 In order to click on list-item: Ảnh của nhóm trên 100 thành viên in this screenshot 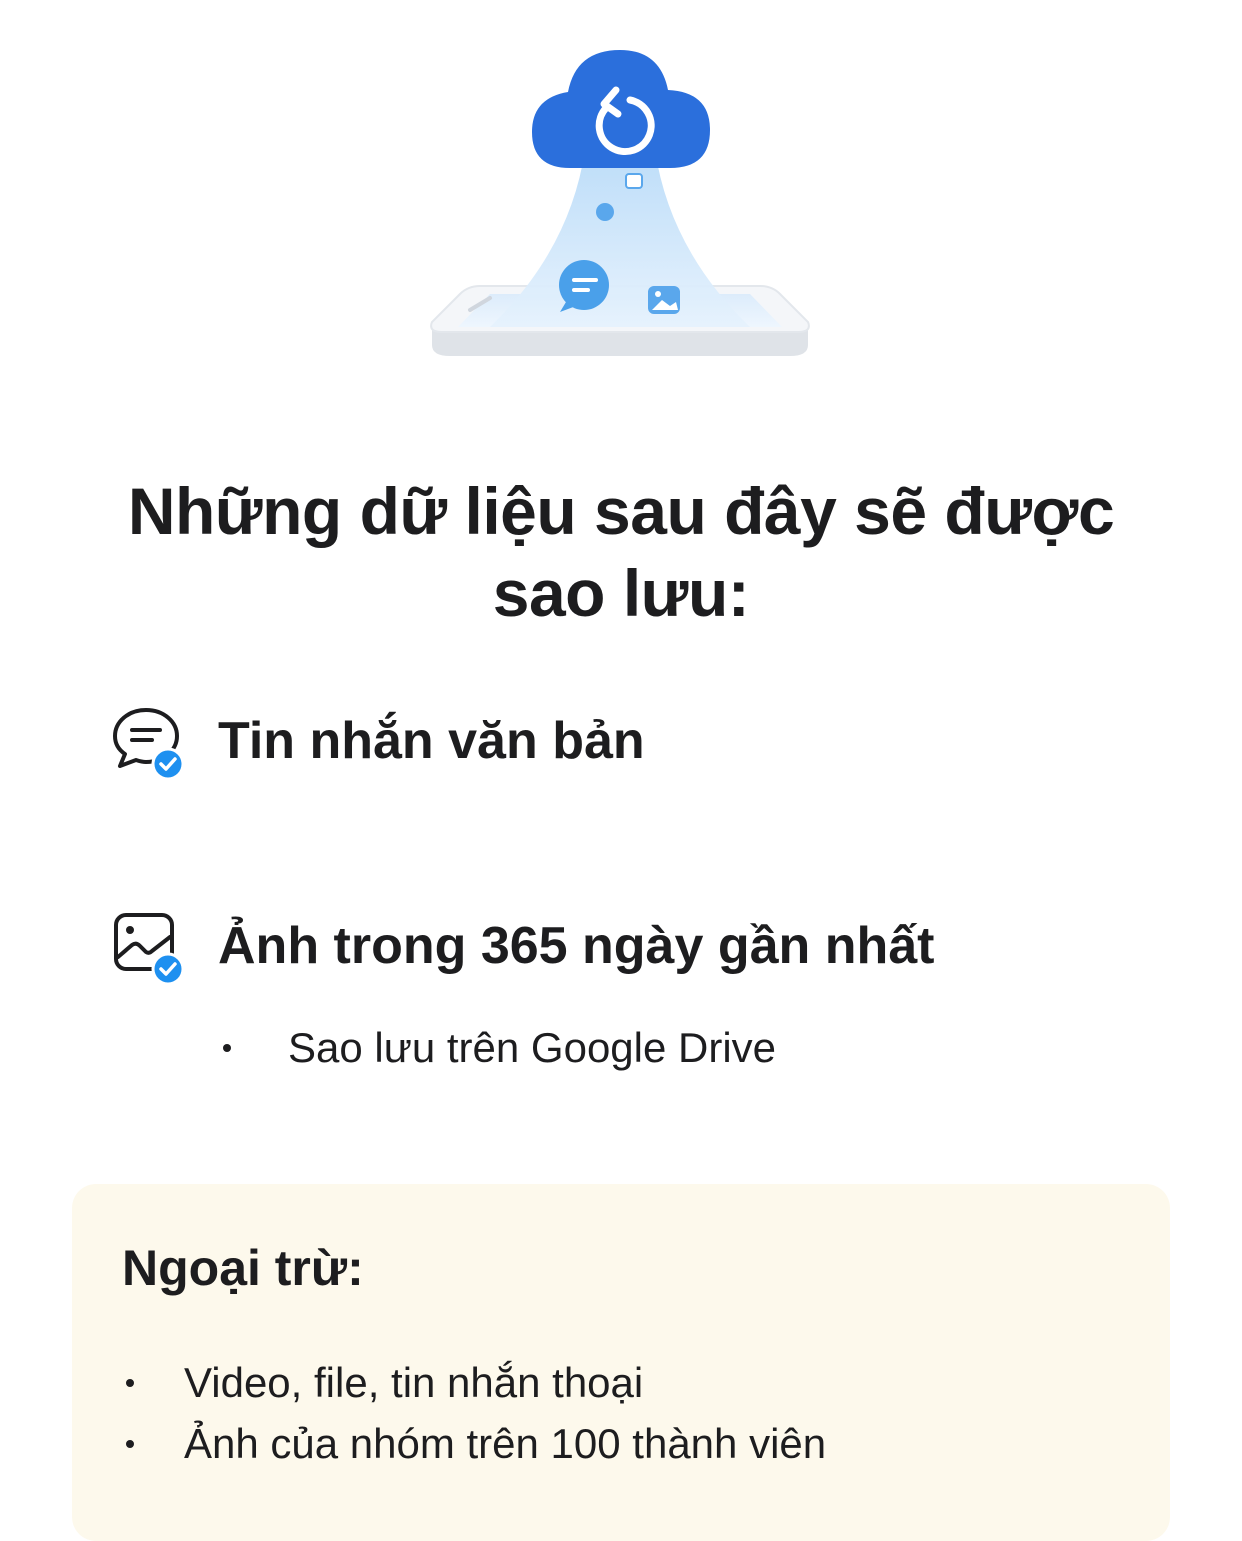, I will do `click(474, 1443)`.